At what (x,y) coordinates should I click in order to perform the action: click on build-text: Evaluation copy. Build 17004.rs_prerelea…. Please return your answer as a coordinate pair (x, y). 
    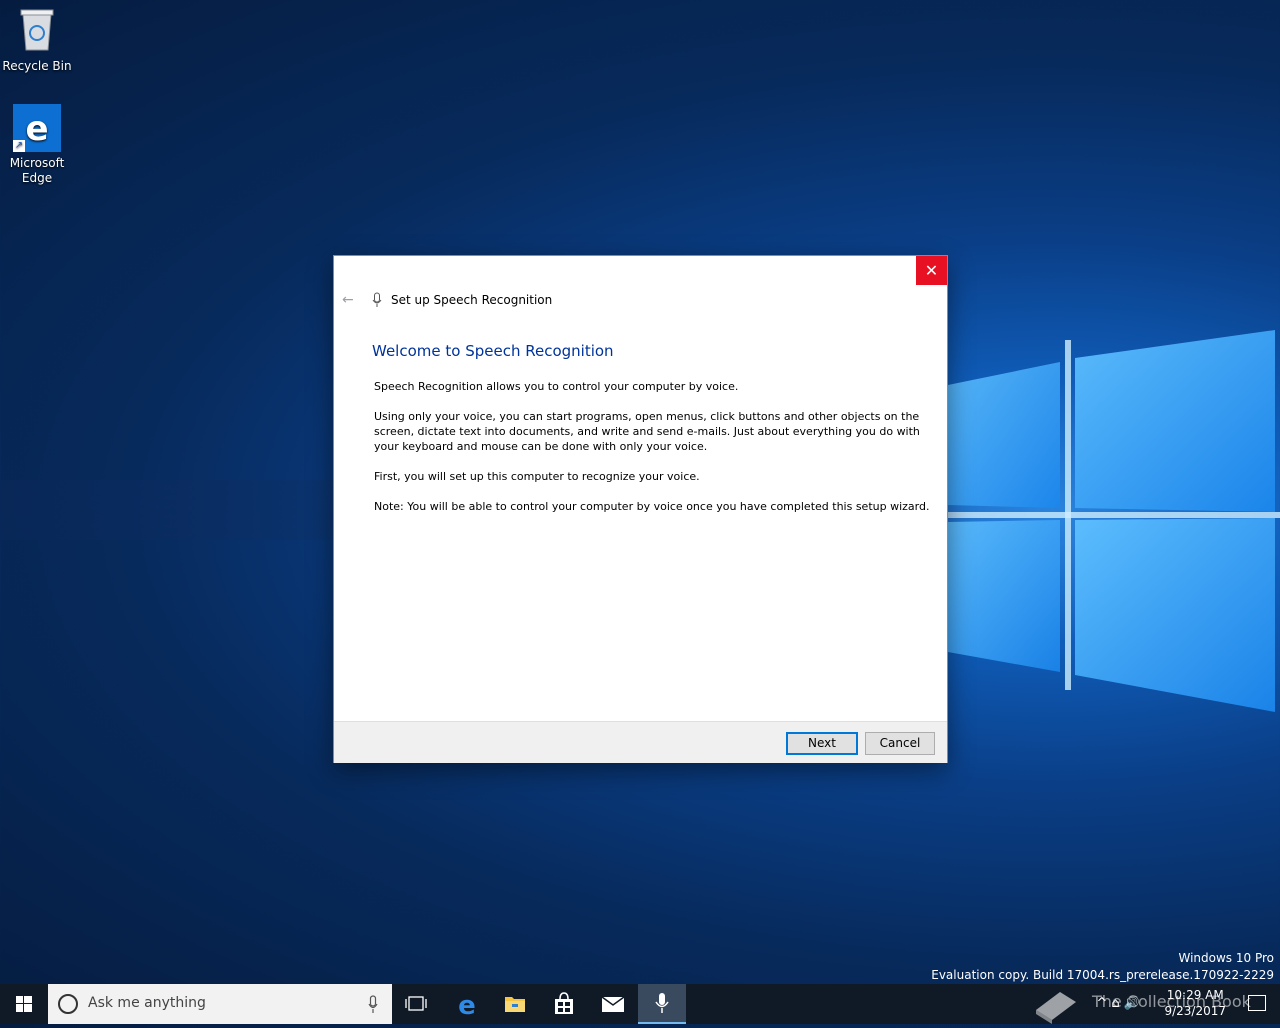
    Looking at the image, I should click on (1102, 975).